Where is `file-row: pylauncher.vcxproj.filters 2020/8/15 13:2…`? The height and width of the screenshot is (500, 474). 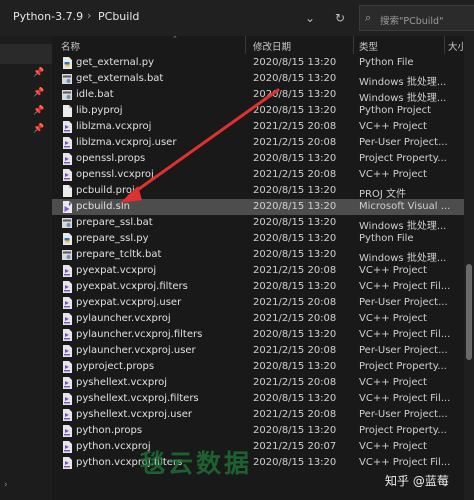
file-row: pylauncher.vcxproj.filters 2020/8/15 13:2… is located at coordinates (258, 335).